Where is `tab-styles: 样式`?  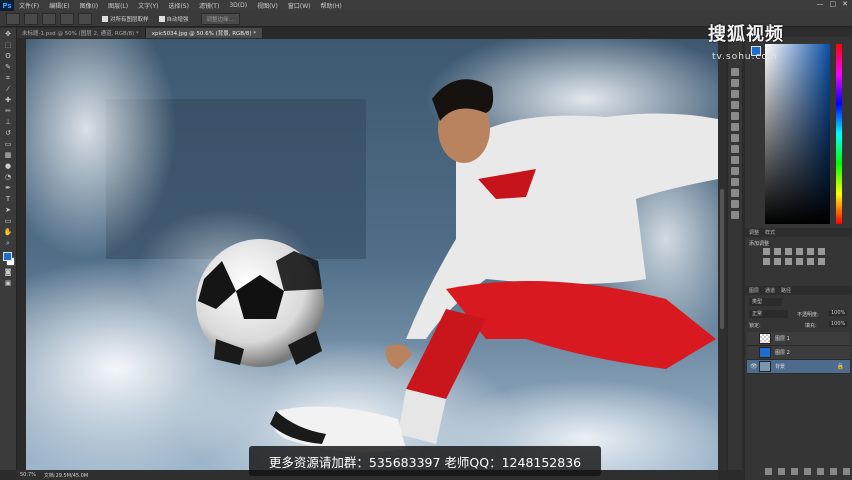 tab-styles: 样式 is located at coordinates (770, 232).